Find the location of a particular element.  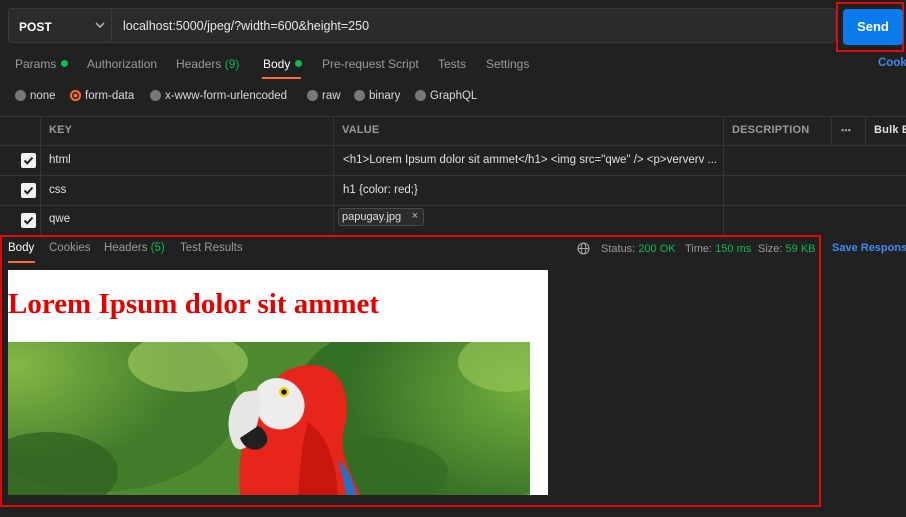

tab-prerequest-script: Pre-request Script is located at coordinates (370, 64).